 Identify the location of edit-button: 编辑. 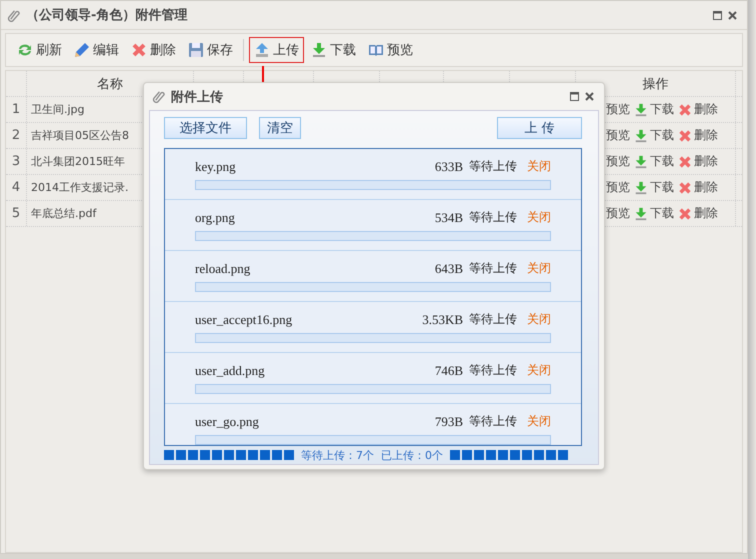
(96, 50).